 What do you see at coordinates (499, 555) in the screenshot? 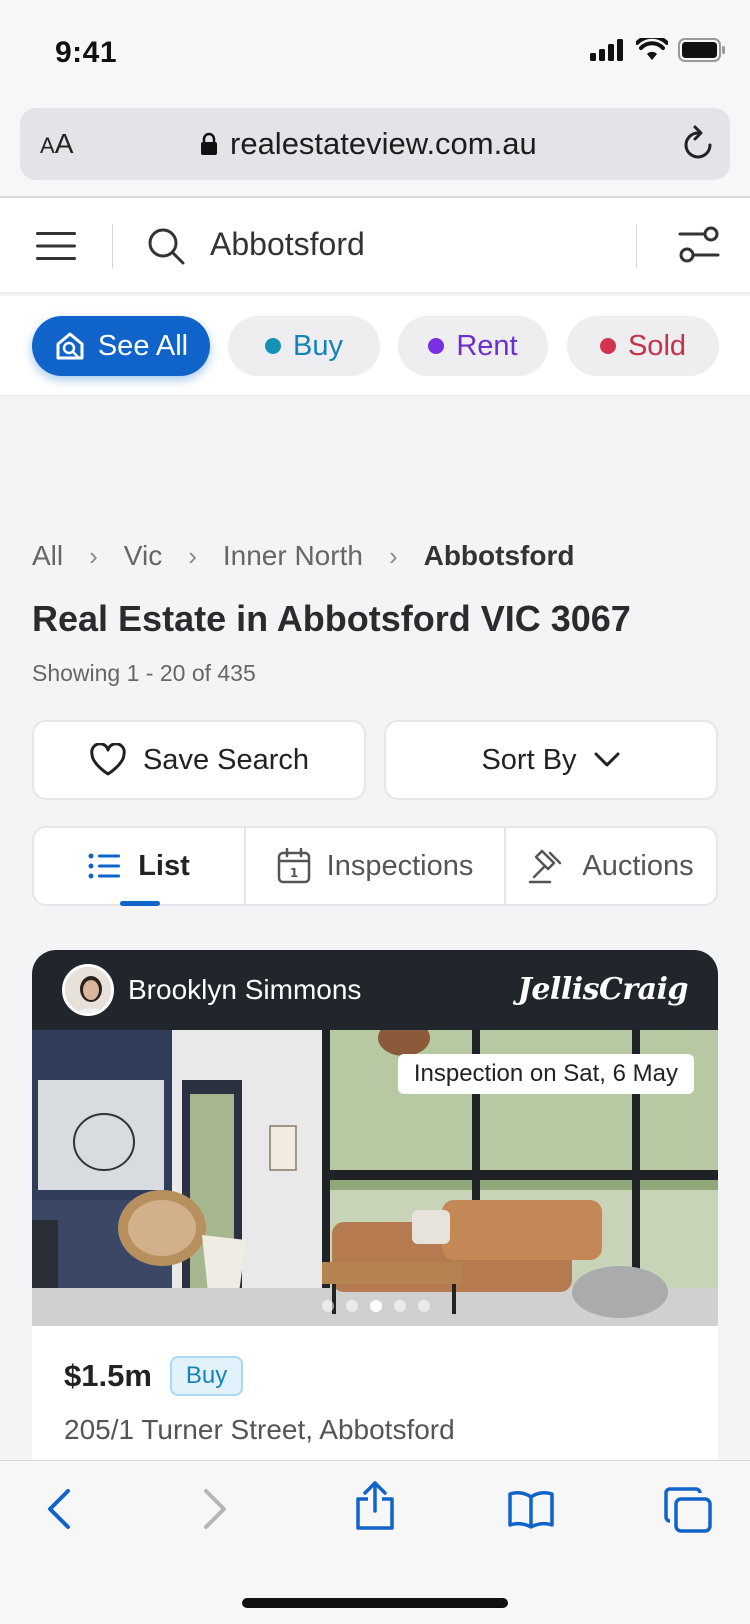
I see `breadcrumb-current: Abbotsford` at bounding box center [499, 555].